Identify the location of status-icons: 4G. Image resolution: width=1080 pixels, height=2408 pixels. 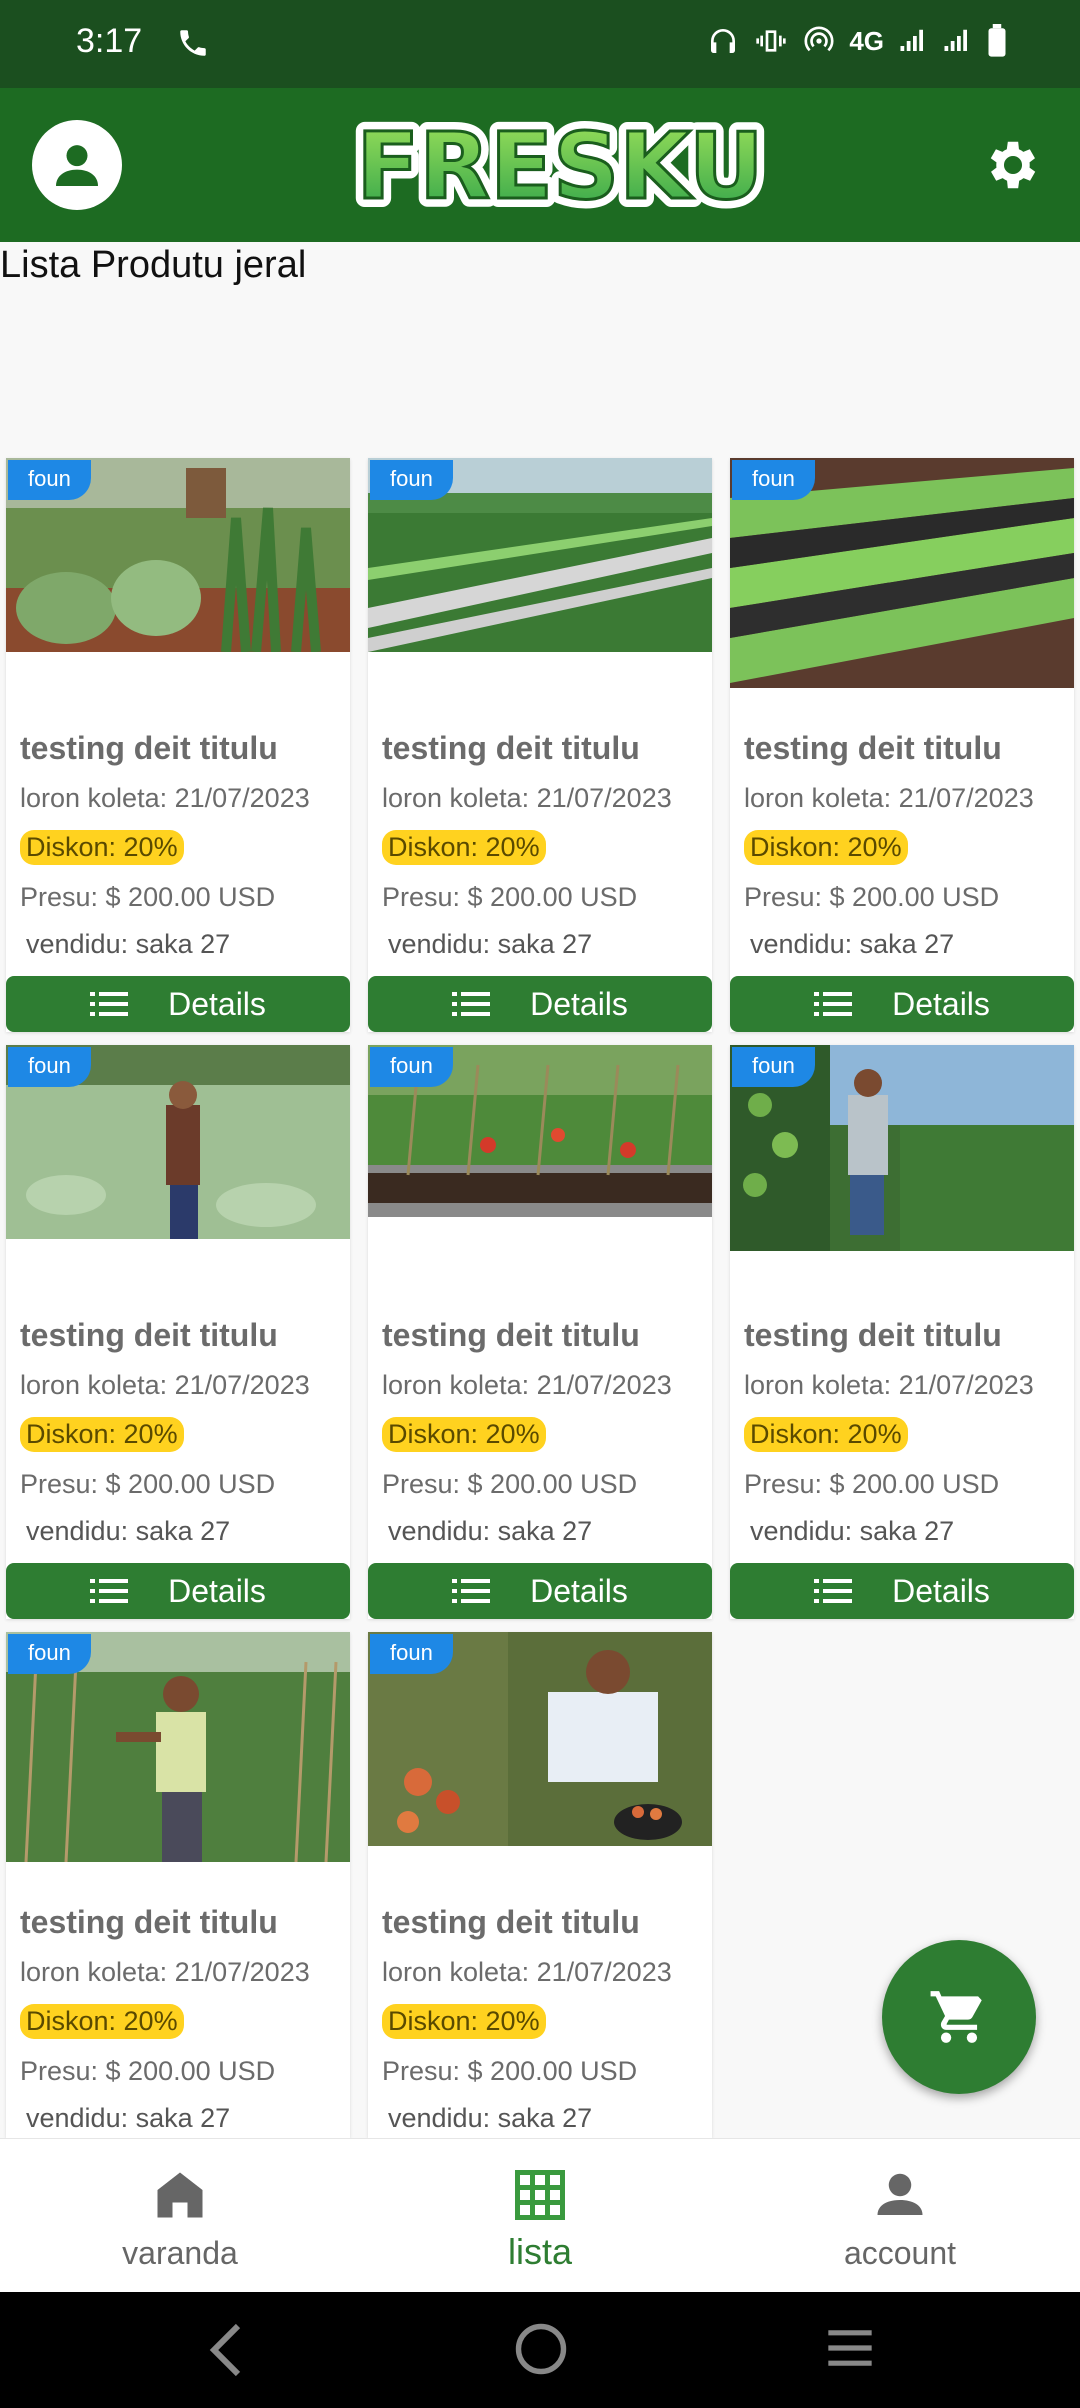
(857, 41).